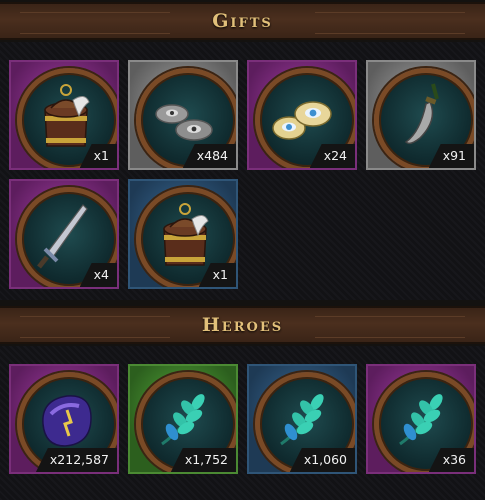 This screenshot has width=485, height=500. What do you see at coordinates (183, 115) in the screenshot?
I see `gift-slot-silver-coins: x484` at bounding box center [183, 115].